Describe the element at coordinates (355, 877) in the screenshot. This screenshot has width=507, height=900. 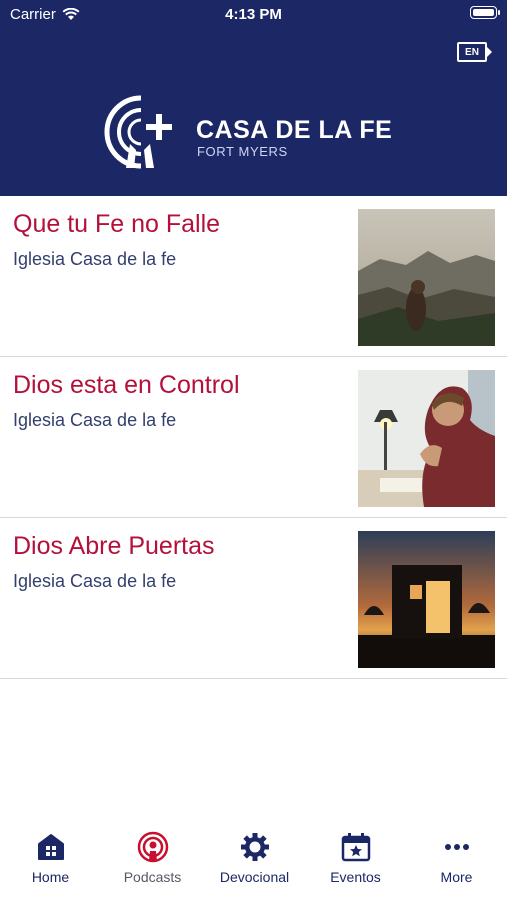
I see `tab-eventos-label: Eventos` at that location.